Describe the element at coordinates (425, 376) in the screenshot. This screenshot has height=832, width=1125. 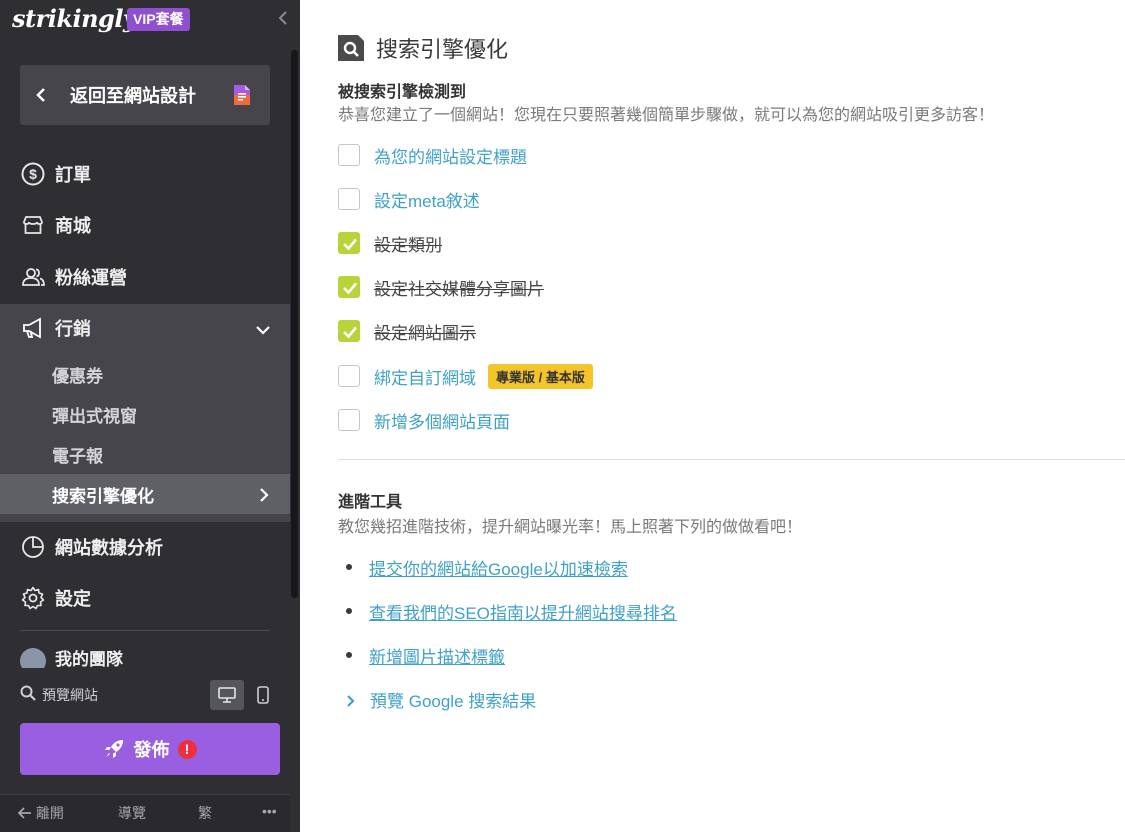
I see `checklist-label: 綁定自訂網域` at that location.